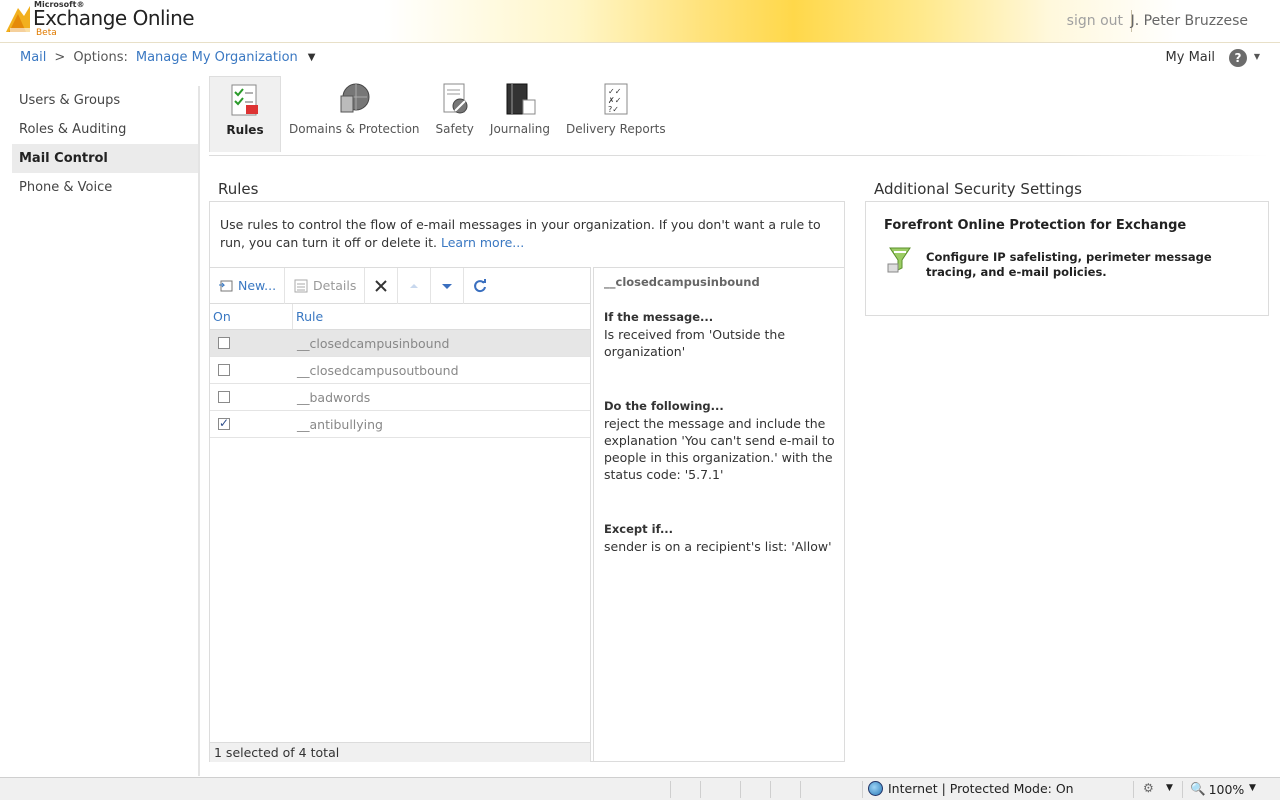  What do you see at coordinates (245, 130) in the screenshot?
I see `tab-rules-label: Rules` at bounding box center [245, 130].